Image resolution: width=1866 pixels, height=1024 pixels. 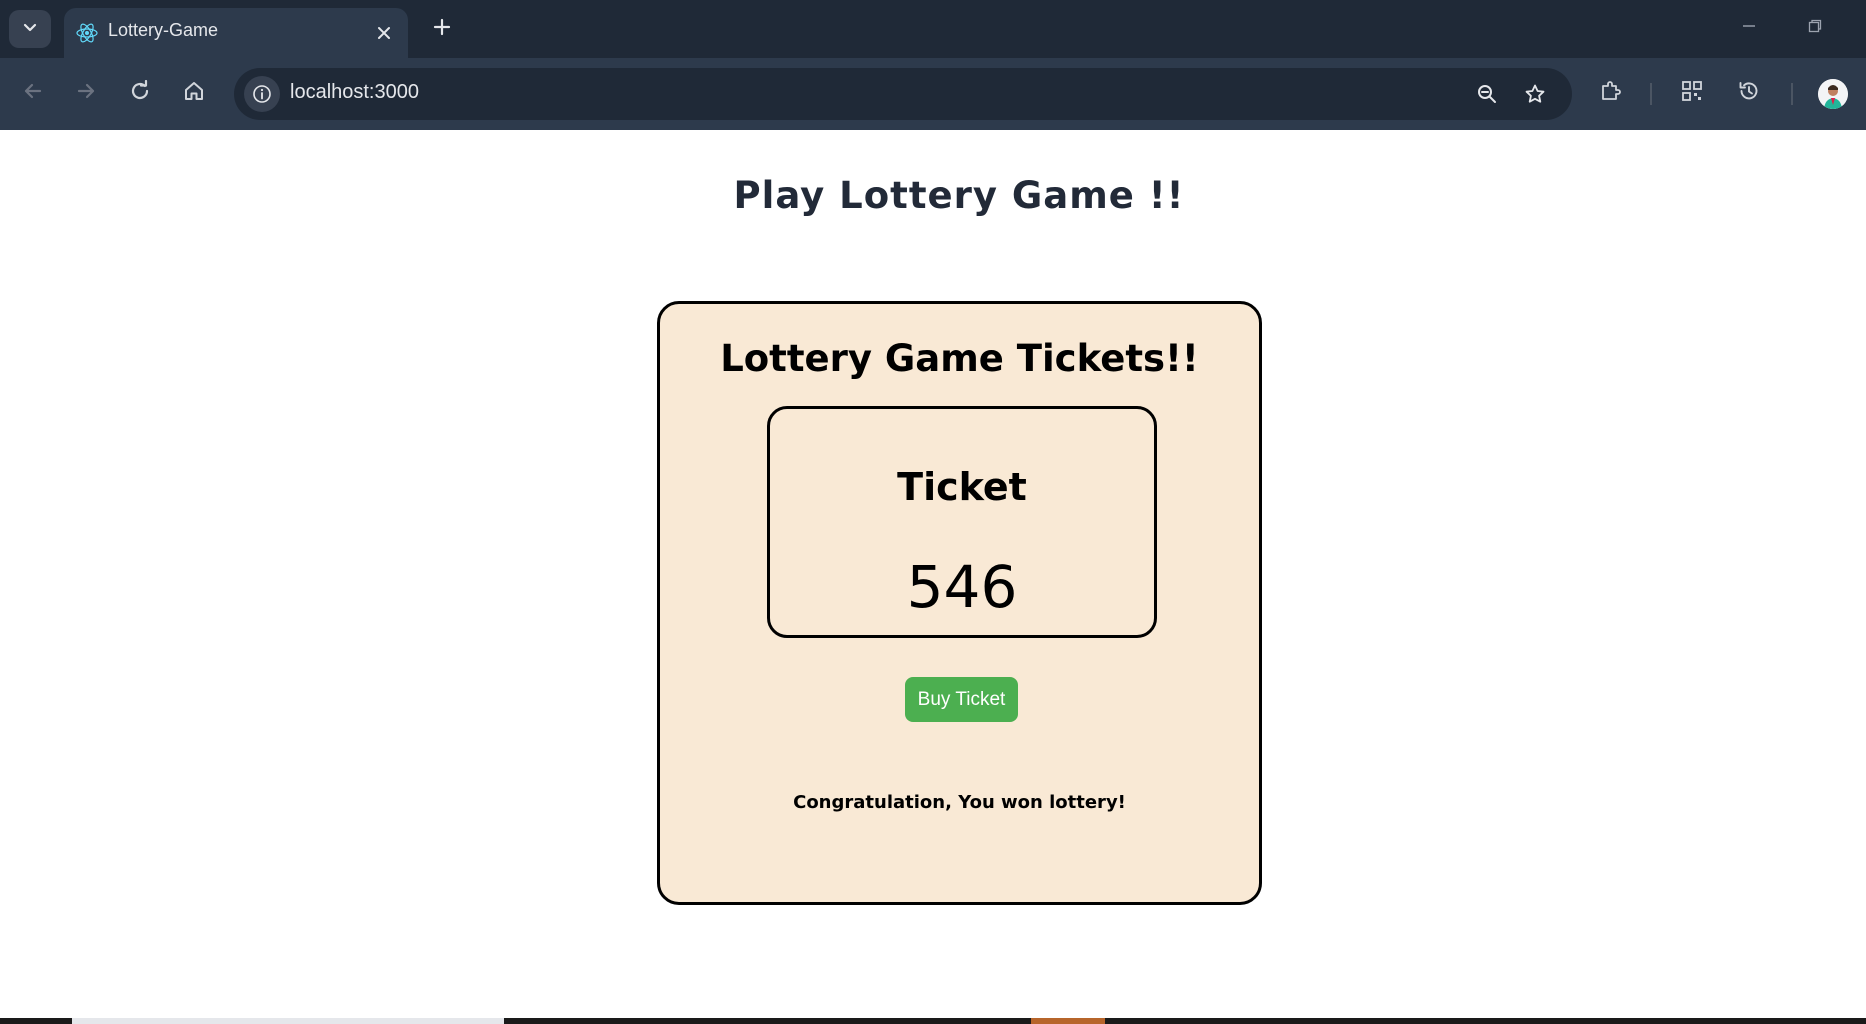 I want to click on info-icon, so click(x=262, y=94).